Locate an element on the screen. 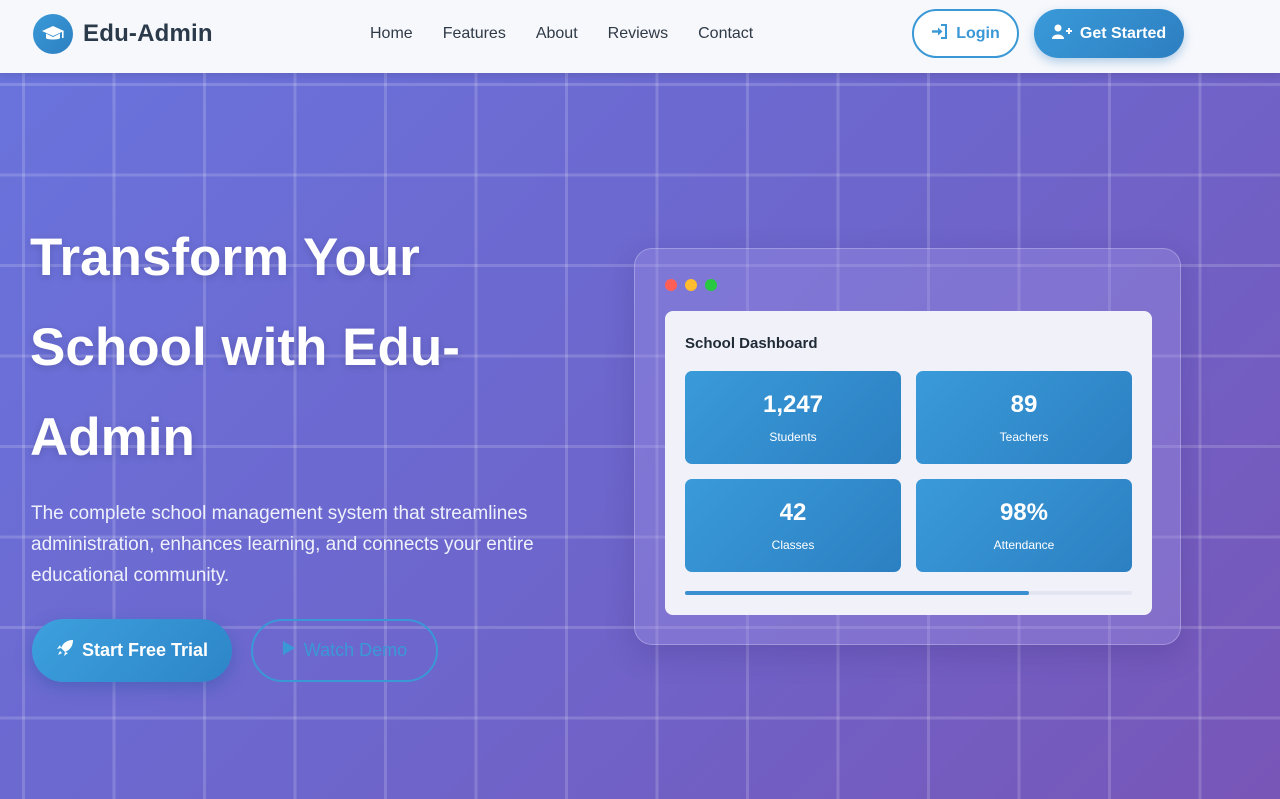 The width and height of the screenshot is (1280, 799). login-label: Login is located at coordinates (978, 33).